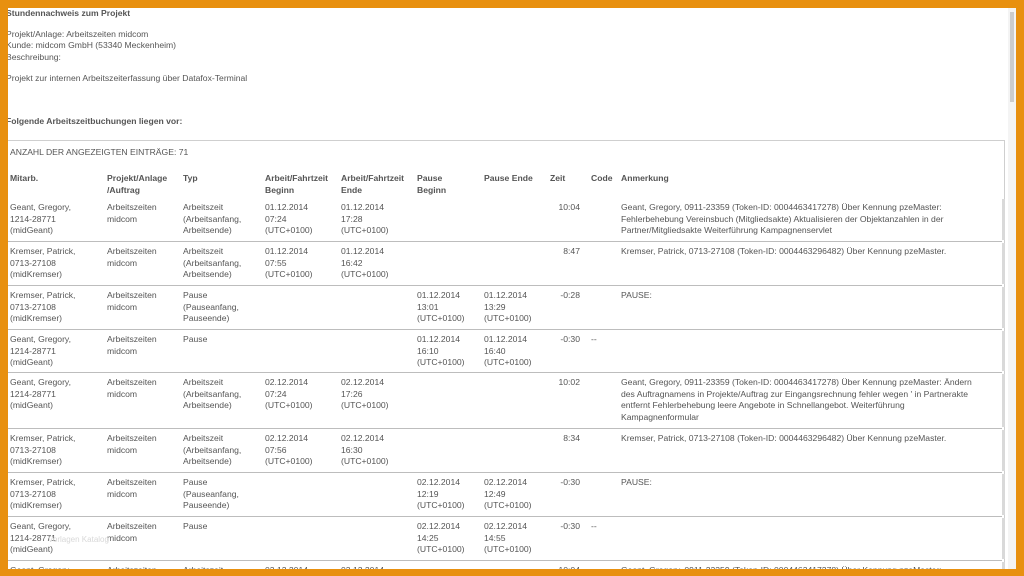 This screenshot has width=1024, height=576. What do you see at coordinates (69, 13) in the screenshot?
I see `document-title: Stundennachweis zum Projekt` at bounding box center [69, 13].